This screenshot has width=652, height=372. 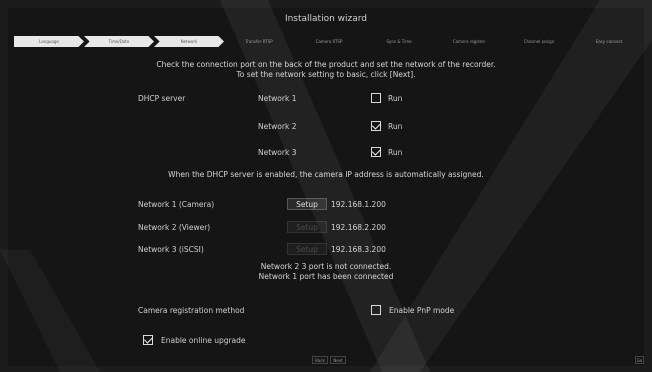 I want to click on step-sync-time: Sync & Time, so click(x=399, y=41).